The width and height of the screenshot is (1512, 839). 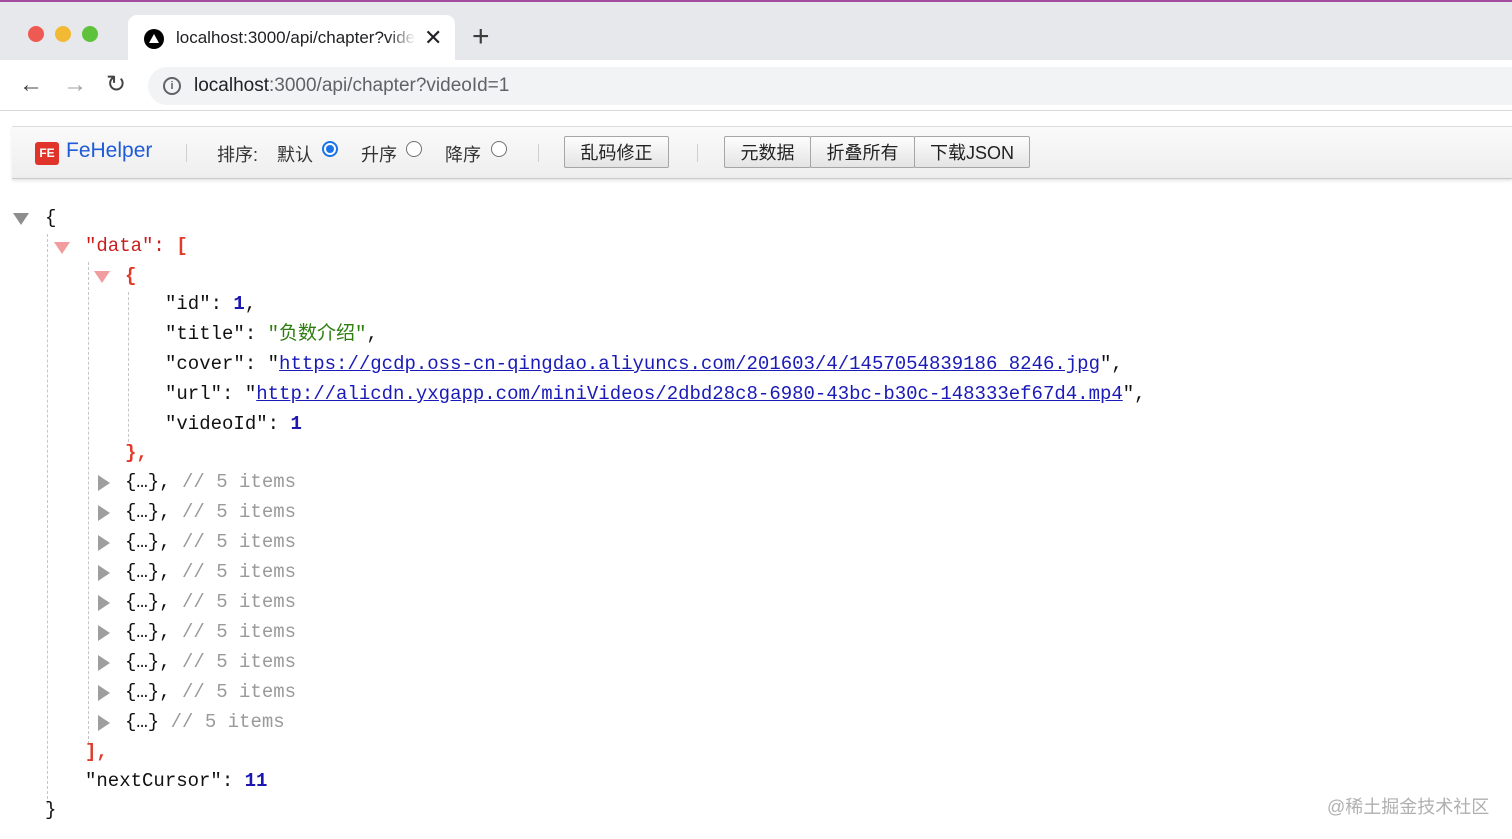 I want to click on new-tab-icon: +, so click(x=481, y=37).